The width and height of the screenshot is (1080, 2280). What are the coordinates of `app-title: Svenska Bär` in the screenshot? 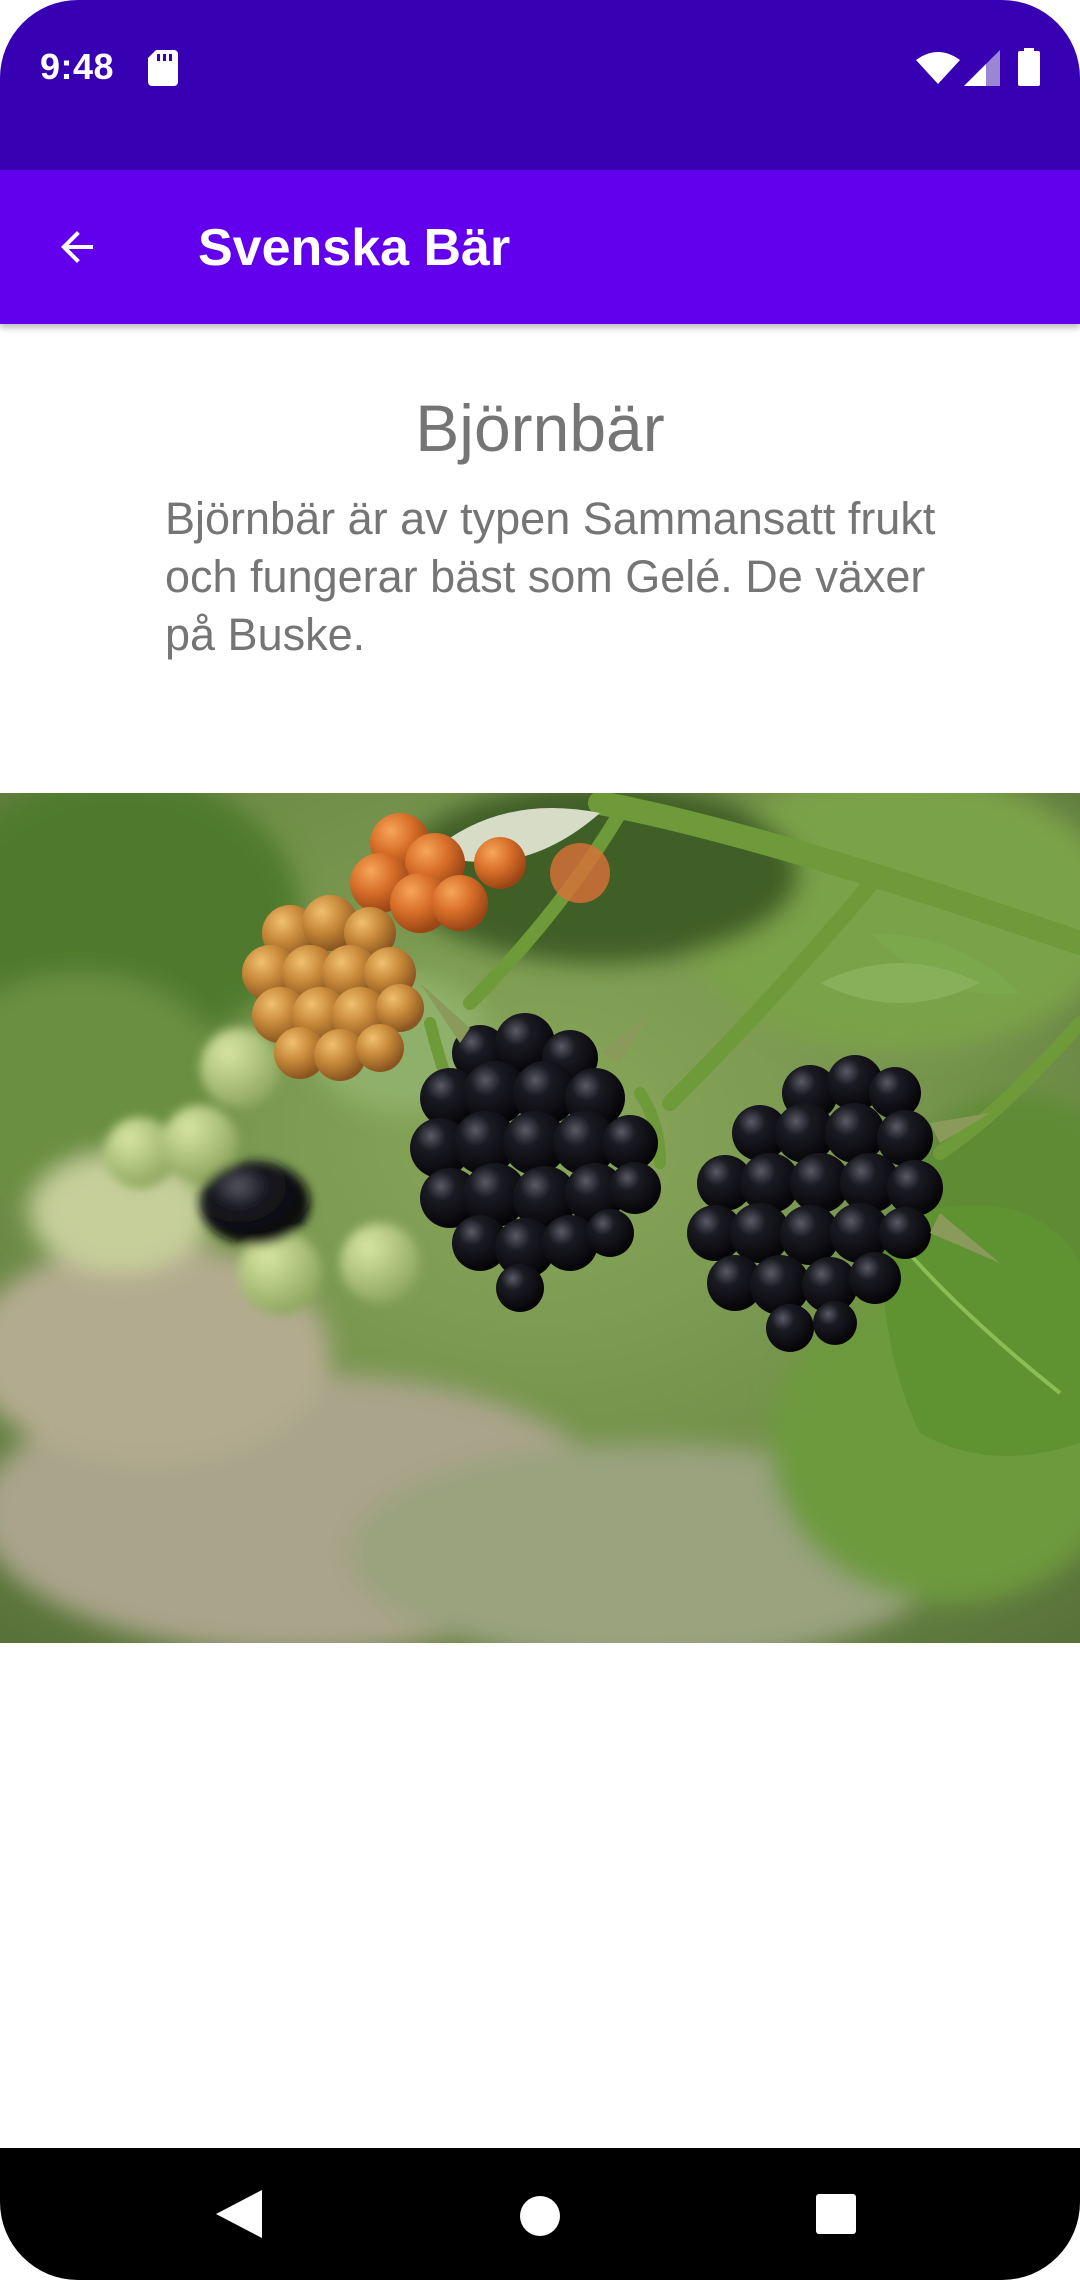 It's located at (354, 248).